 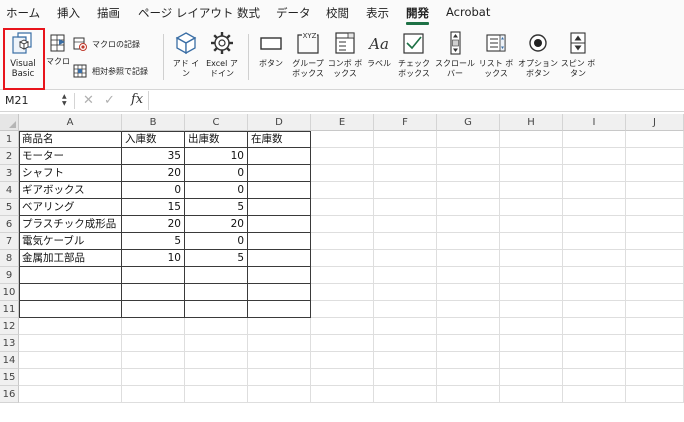 What do you see at coordinates (405, 394) in the screenshot?
I see `cell-f16` at bounding box center [405, 394].